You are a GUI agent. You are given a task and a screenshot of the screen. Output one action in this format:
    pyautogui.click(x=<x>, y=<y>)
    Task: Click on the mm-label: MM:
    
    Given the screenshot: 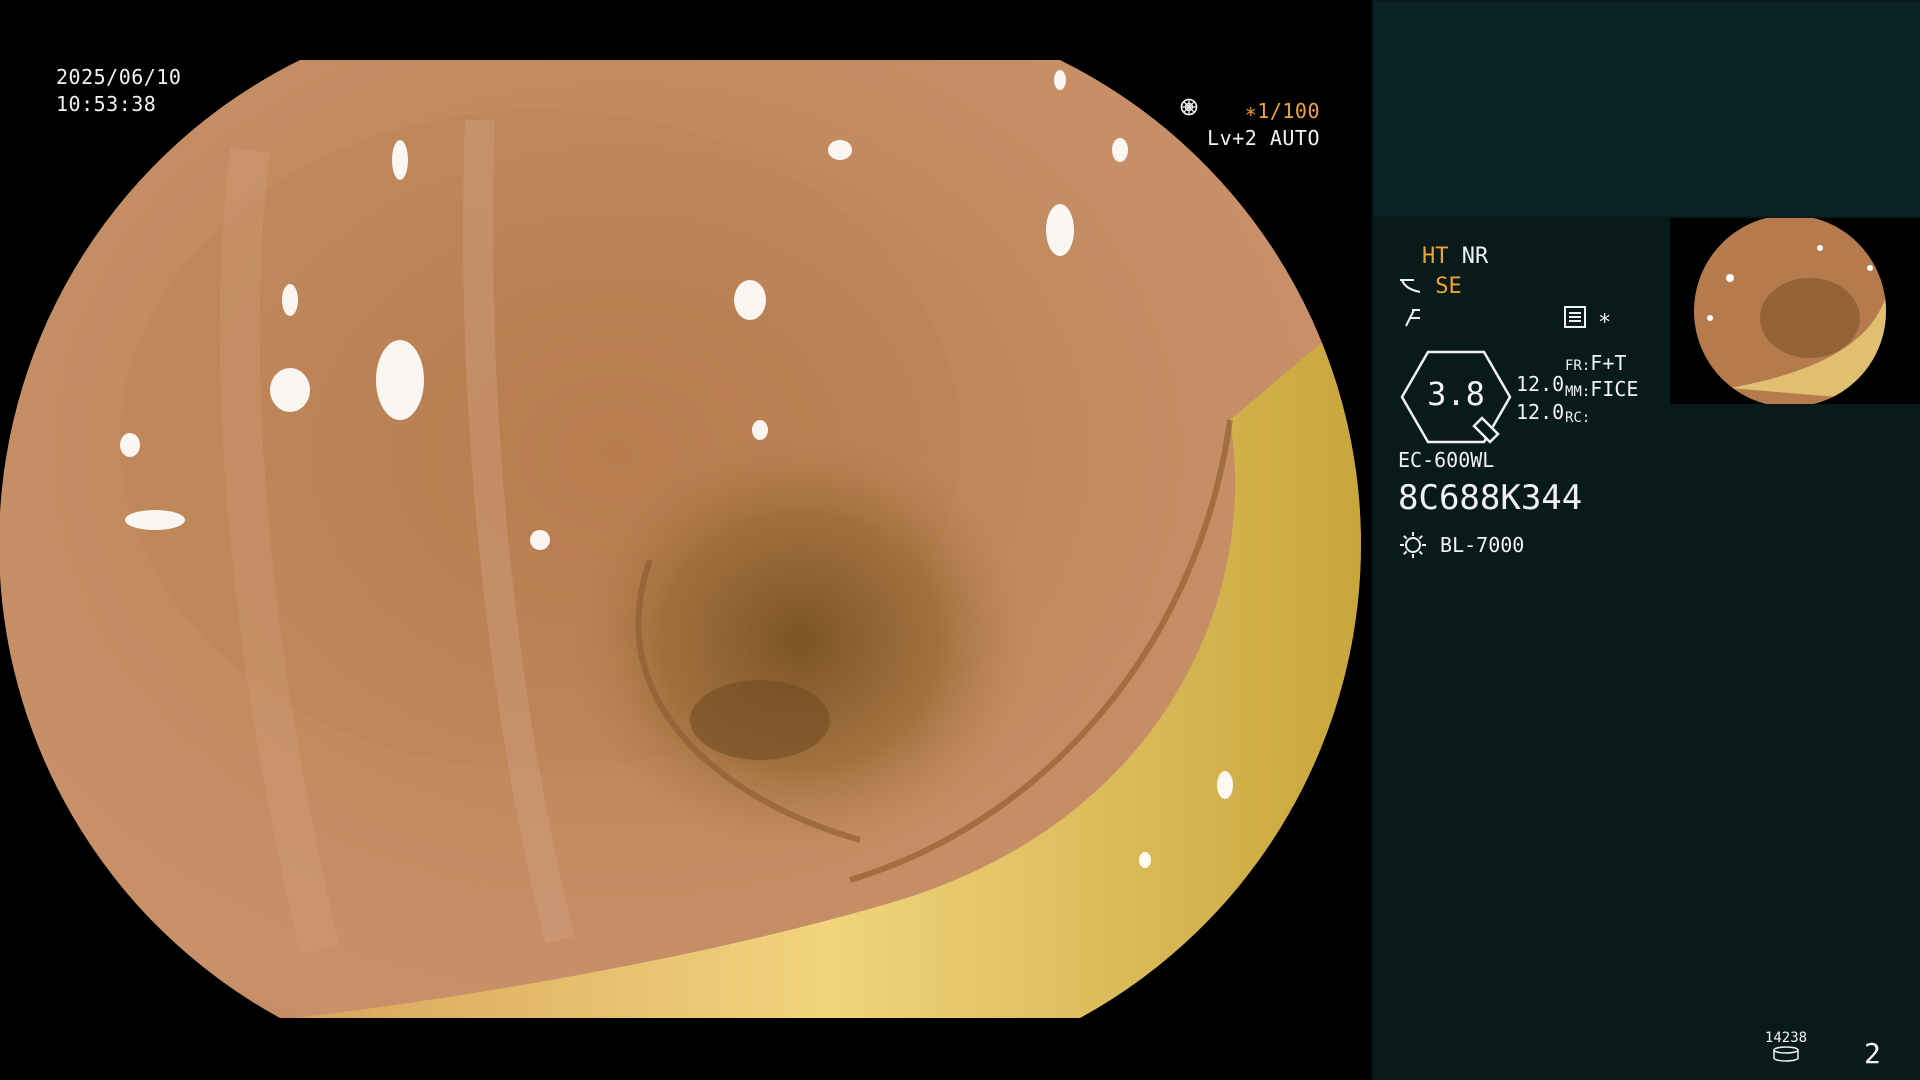 What is the action you would take?
    pyautogui.click(x=1578, y=392)
    